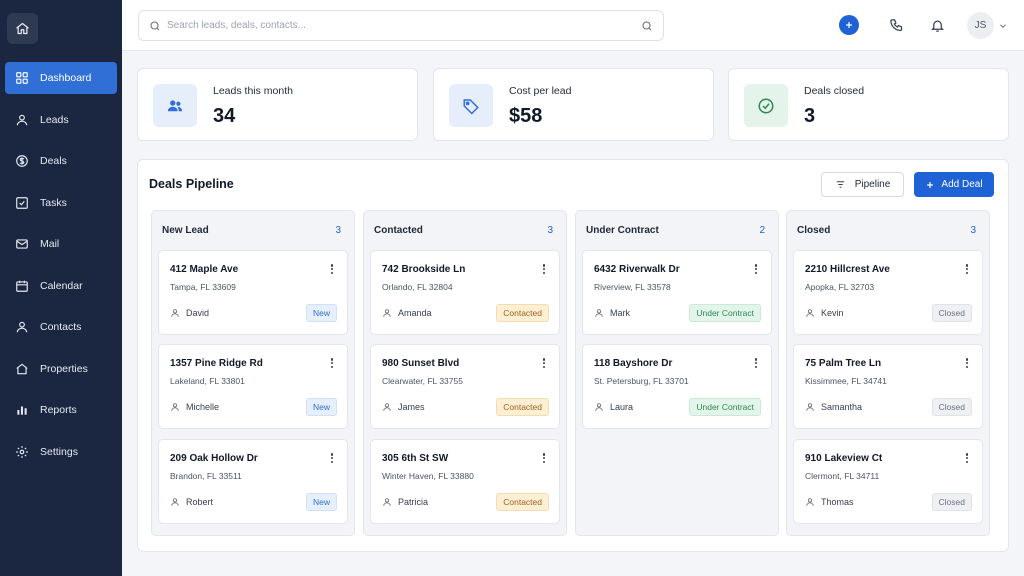 Image resolution: width=1024 pixels, height=576 pixels. Describe the element at coordinates (417, 287) in the screenshot. I see `deal-city: Orlando, FL 32804` at that location.